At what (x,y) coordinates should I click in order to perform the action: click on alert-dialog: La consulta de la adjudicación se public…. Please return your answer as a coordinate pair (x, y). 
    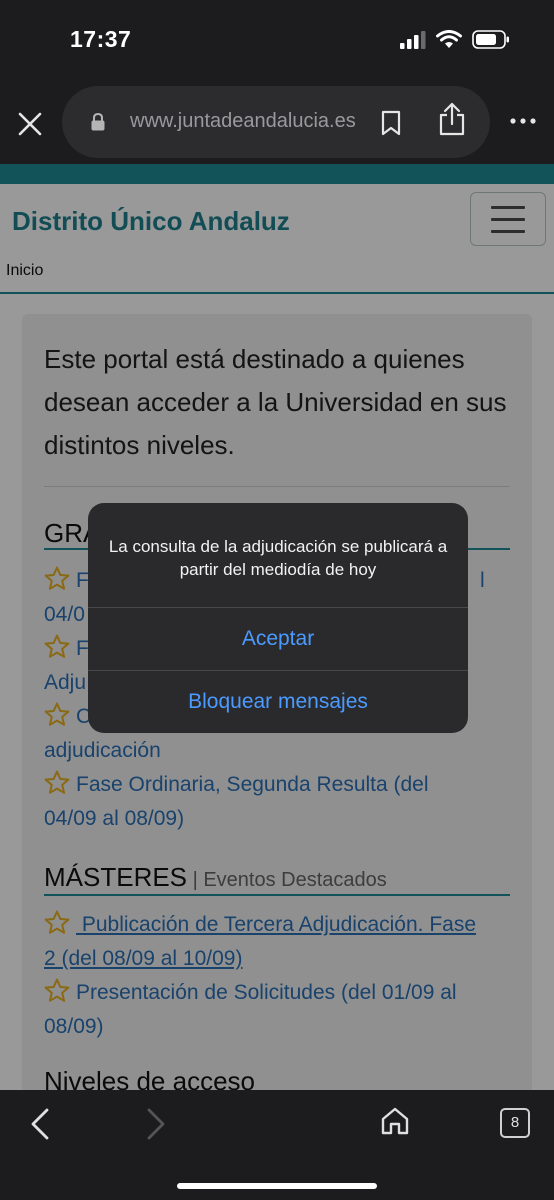
    Looking at the image, I should click on (278, 618).